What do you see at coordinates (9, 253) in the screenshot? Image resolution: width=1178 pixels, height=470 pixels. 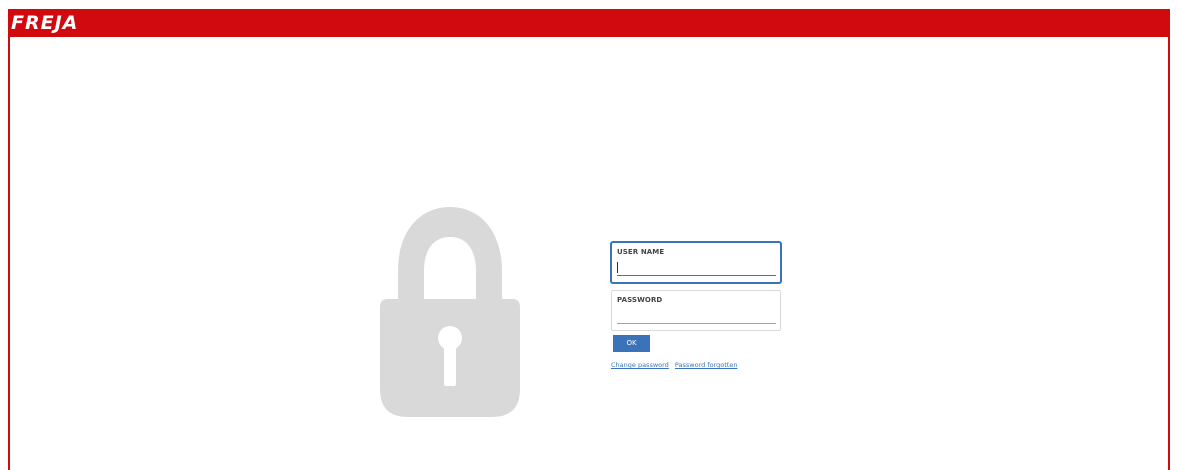 I see `frame-border-left` at bounding box center [9, 253].